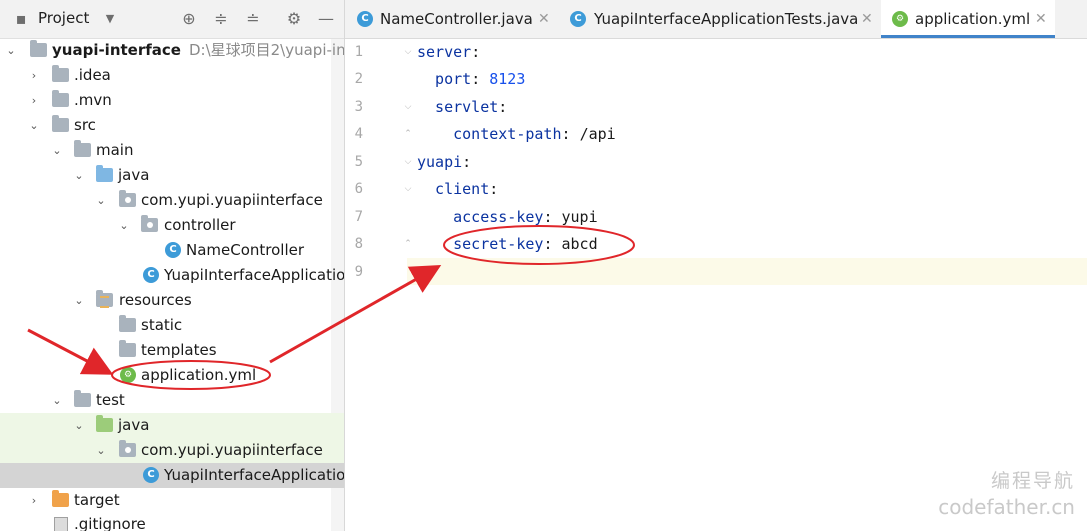 This screenshot has width=1087, height=531. I want to click on project-view-selector: Project, so click(63, 18).